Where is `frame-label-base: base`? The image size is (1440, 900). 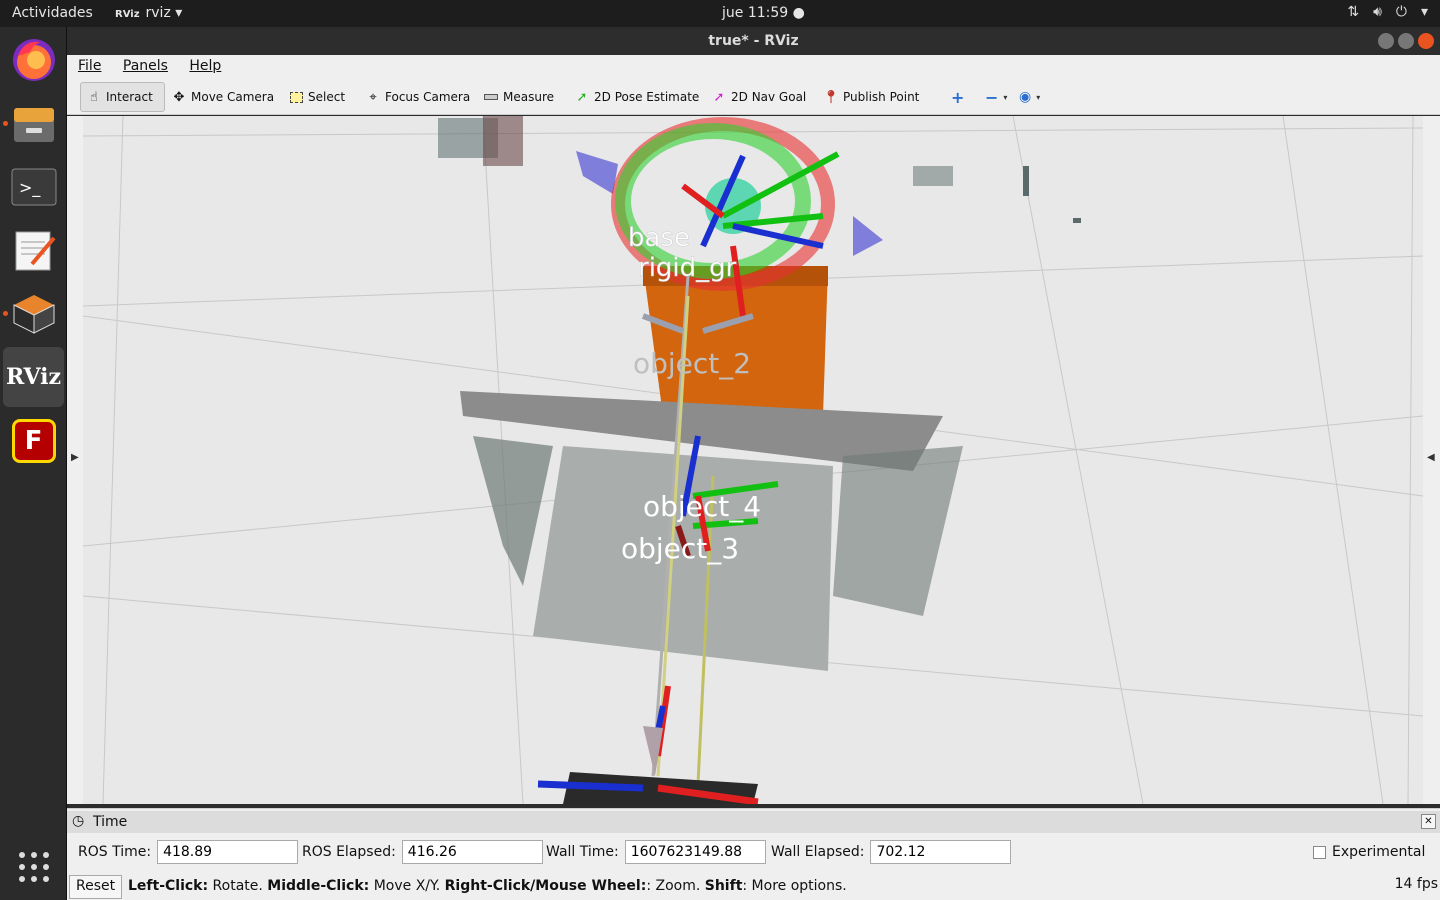 frame-label-base: base is located at coordinates (659, 238).